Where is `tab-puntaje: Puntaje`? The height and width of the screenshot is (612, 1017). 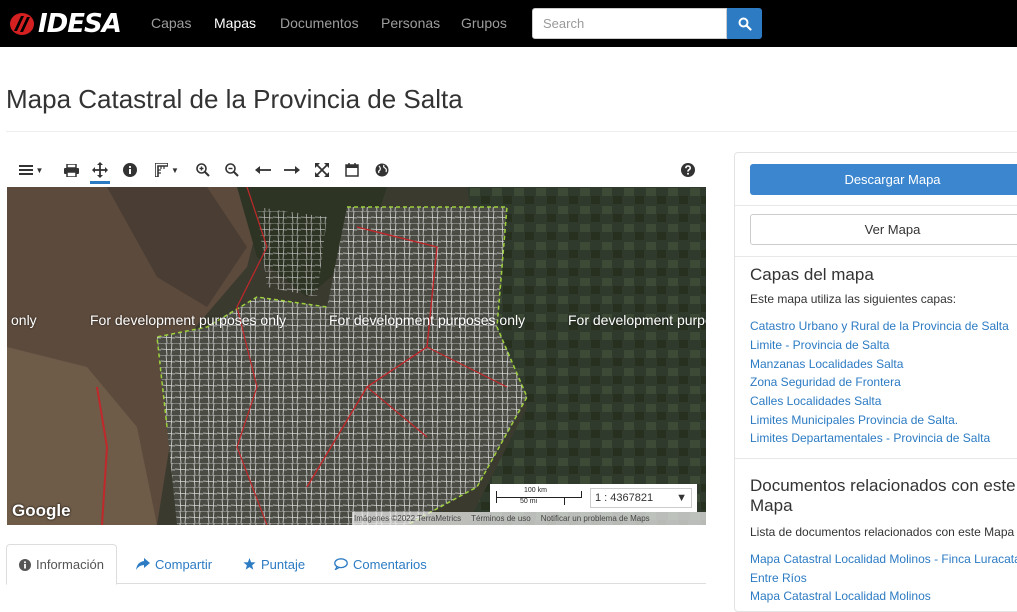
tab-puntaje: Puntaje is located at coordinates (274, 564).